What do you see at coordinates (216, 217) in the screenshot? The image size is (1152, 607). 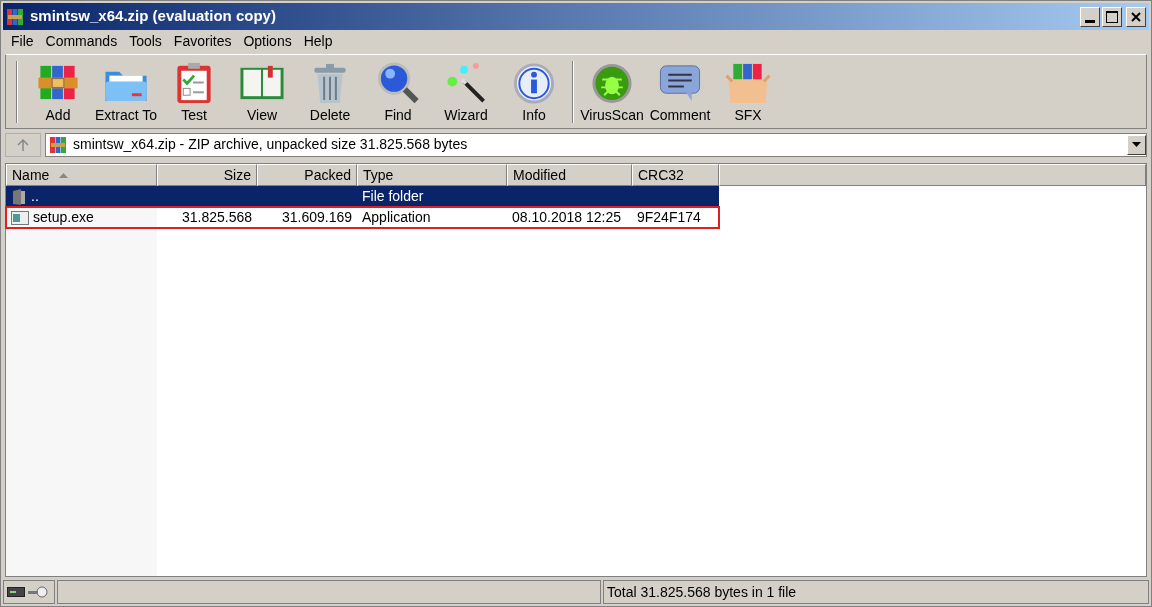 I see `table-cell-text: 31.825.568` at bounding box center [216, 217].